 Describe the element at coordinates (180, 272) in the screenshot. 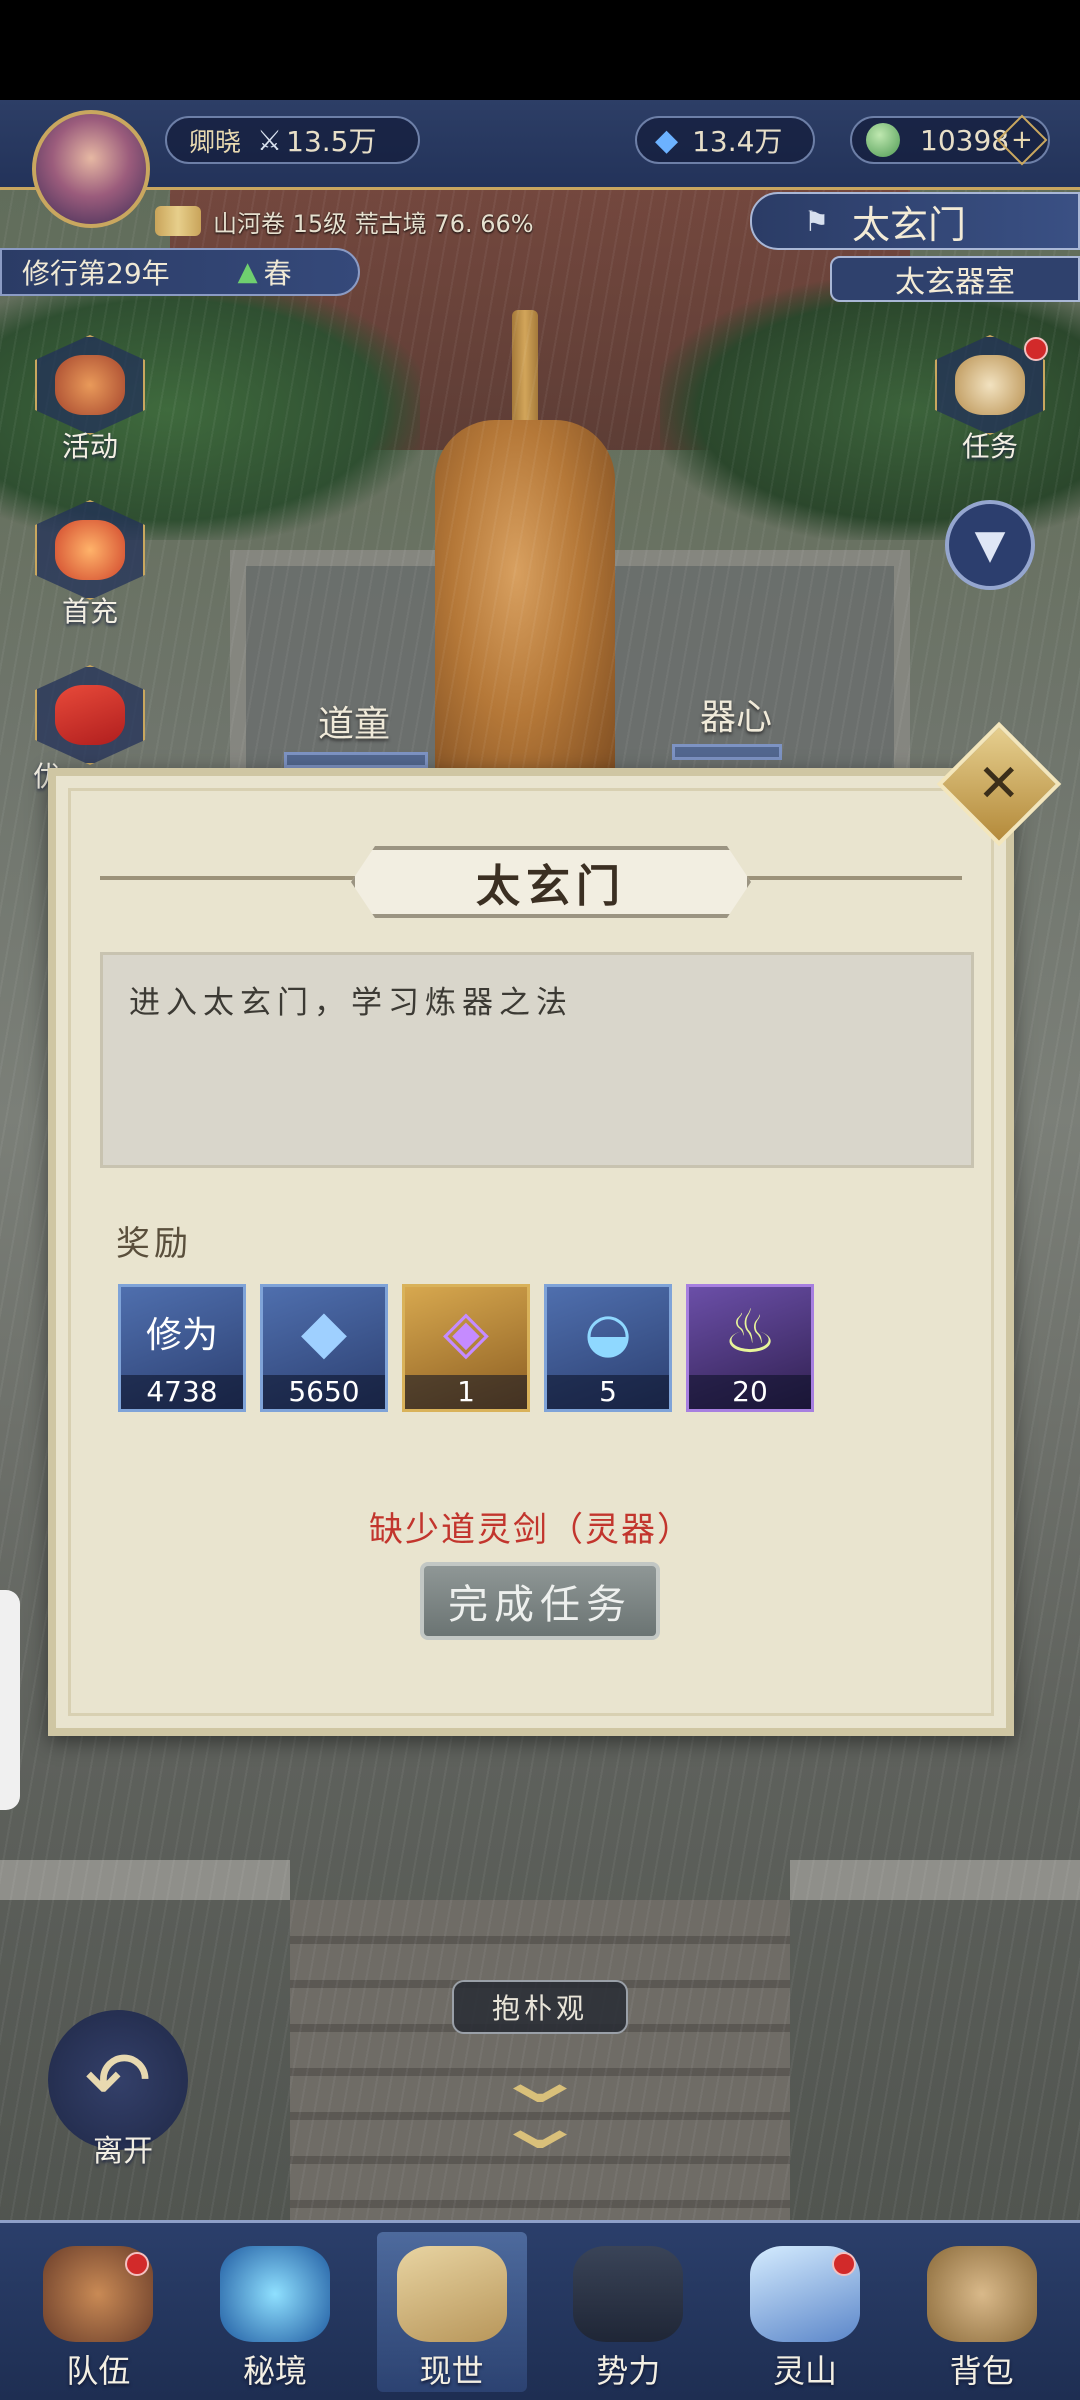

I see `cultivation-year-bar: 修行第29年 ▲ 春` at that location.